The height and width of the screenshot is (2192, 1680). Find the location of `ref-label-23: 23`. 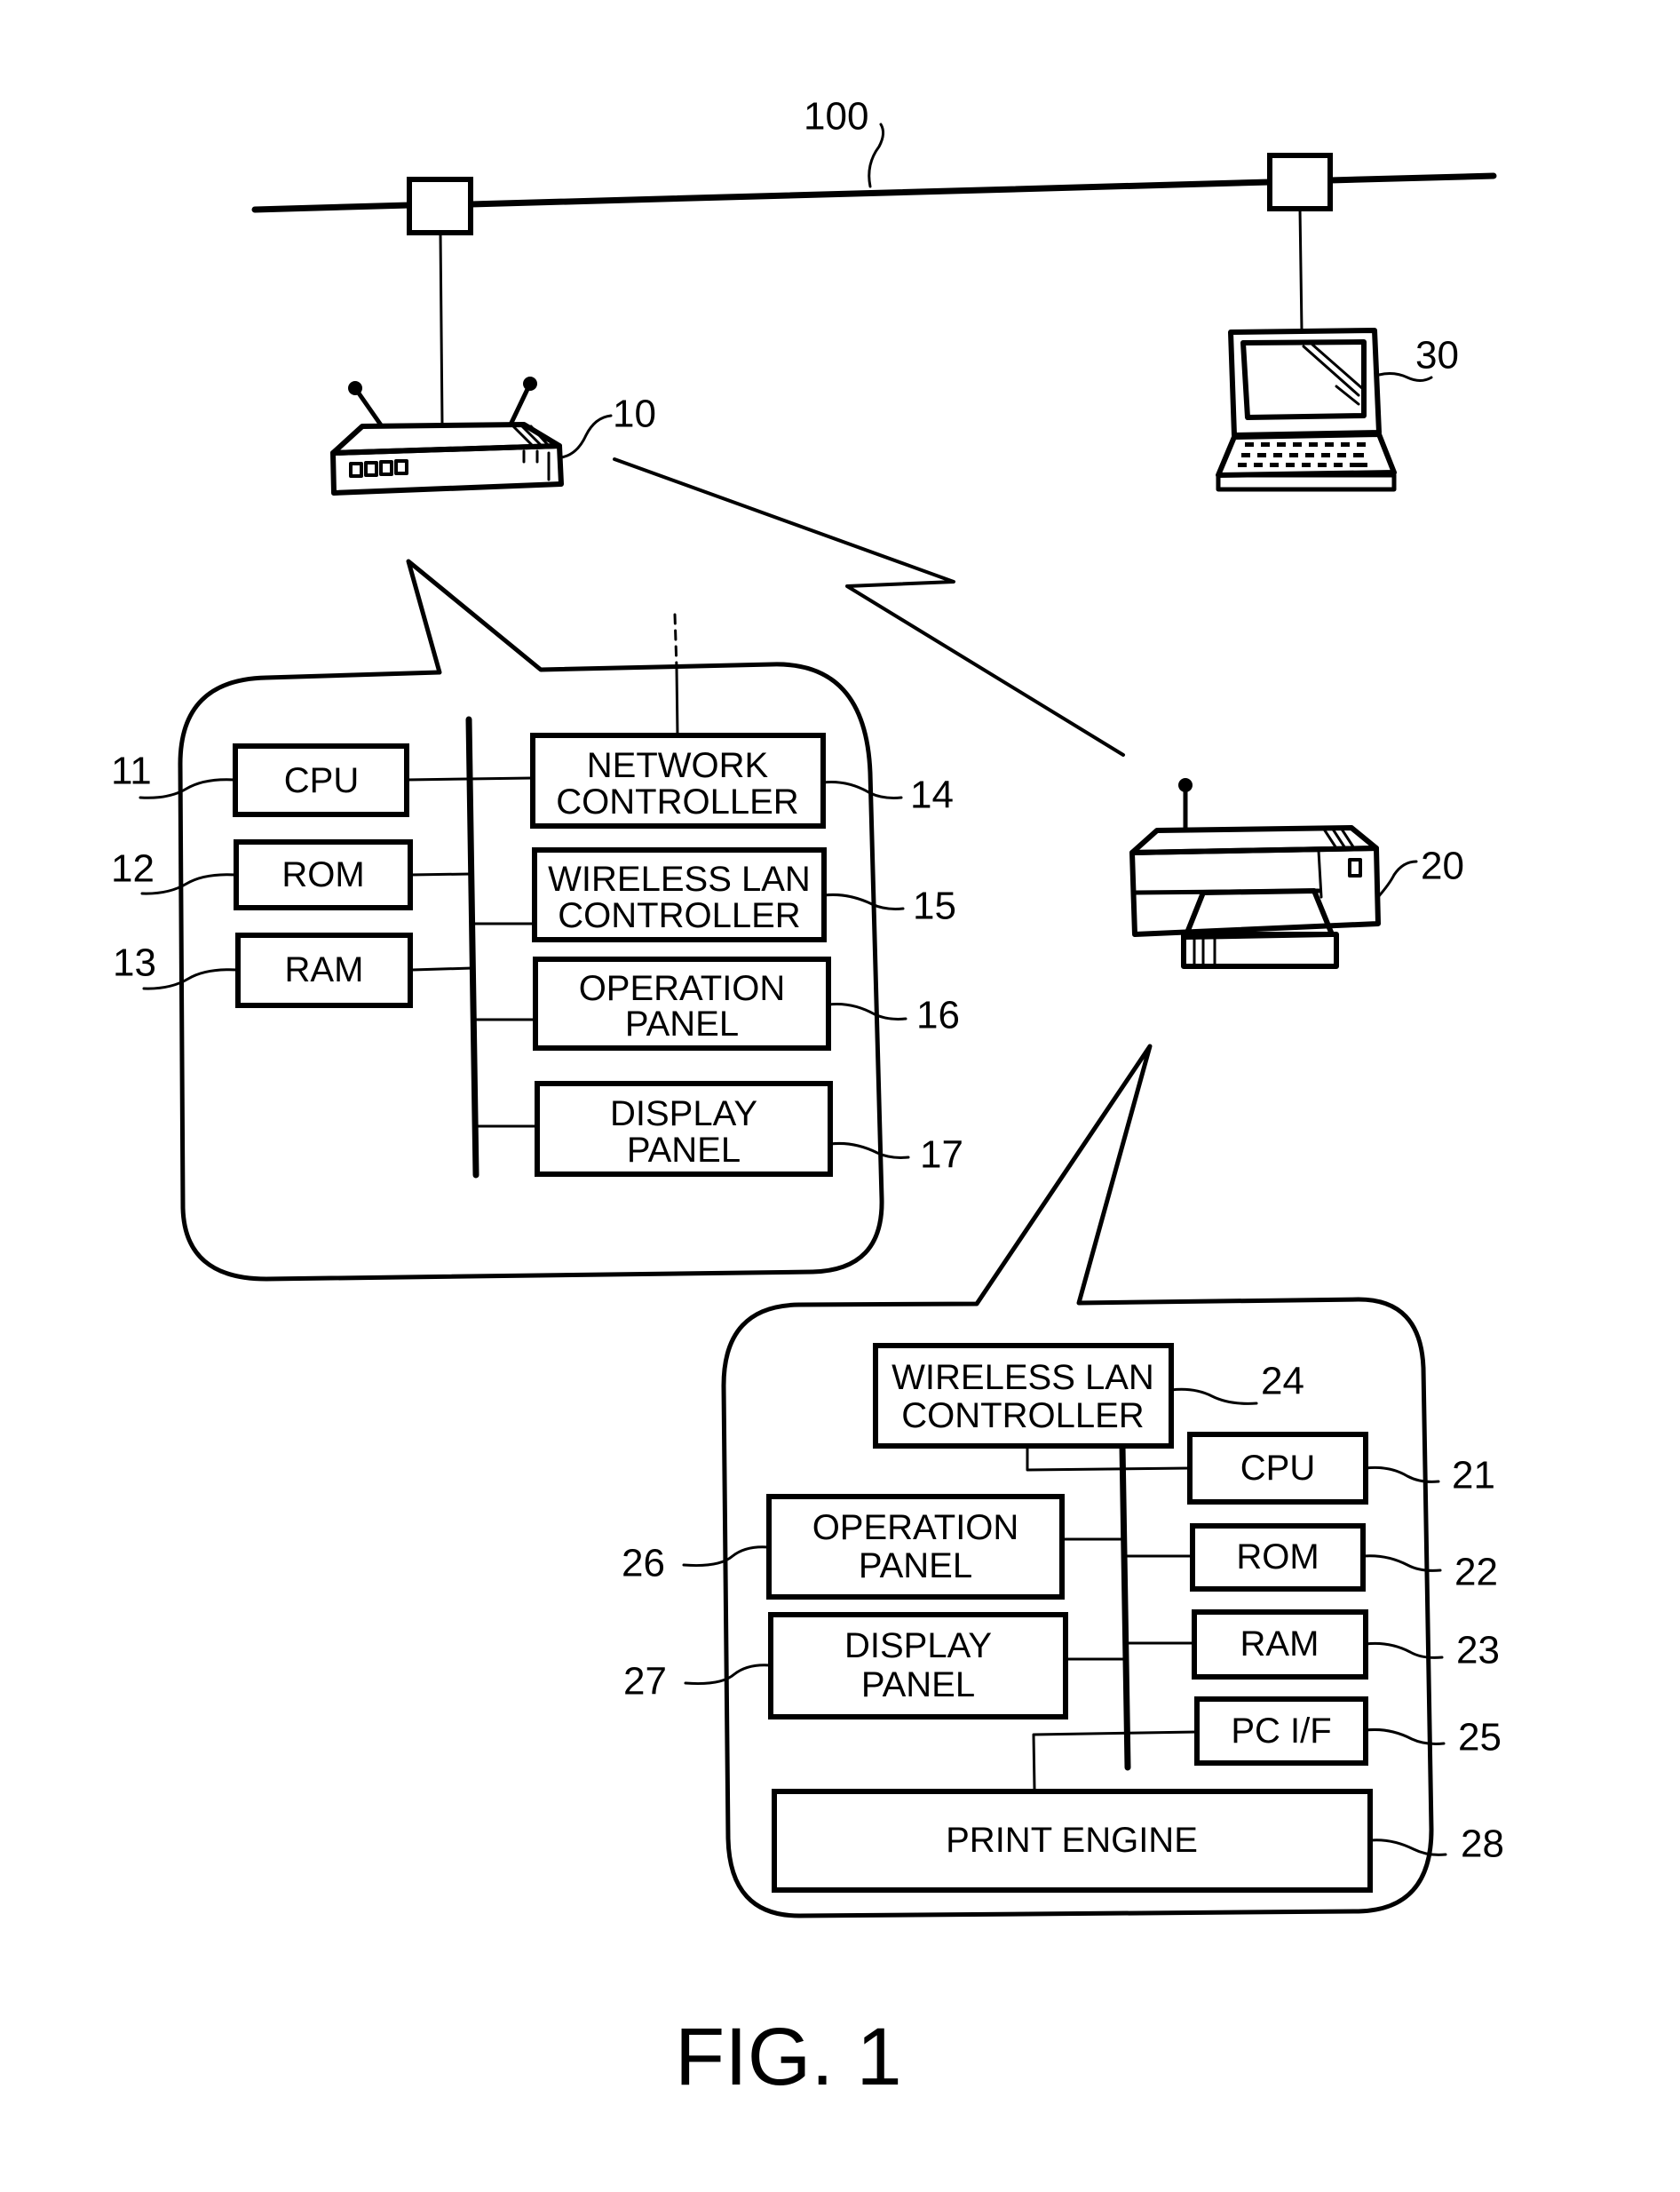

ref-label-23: 23 is located at coordinates (1478, 1650).